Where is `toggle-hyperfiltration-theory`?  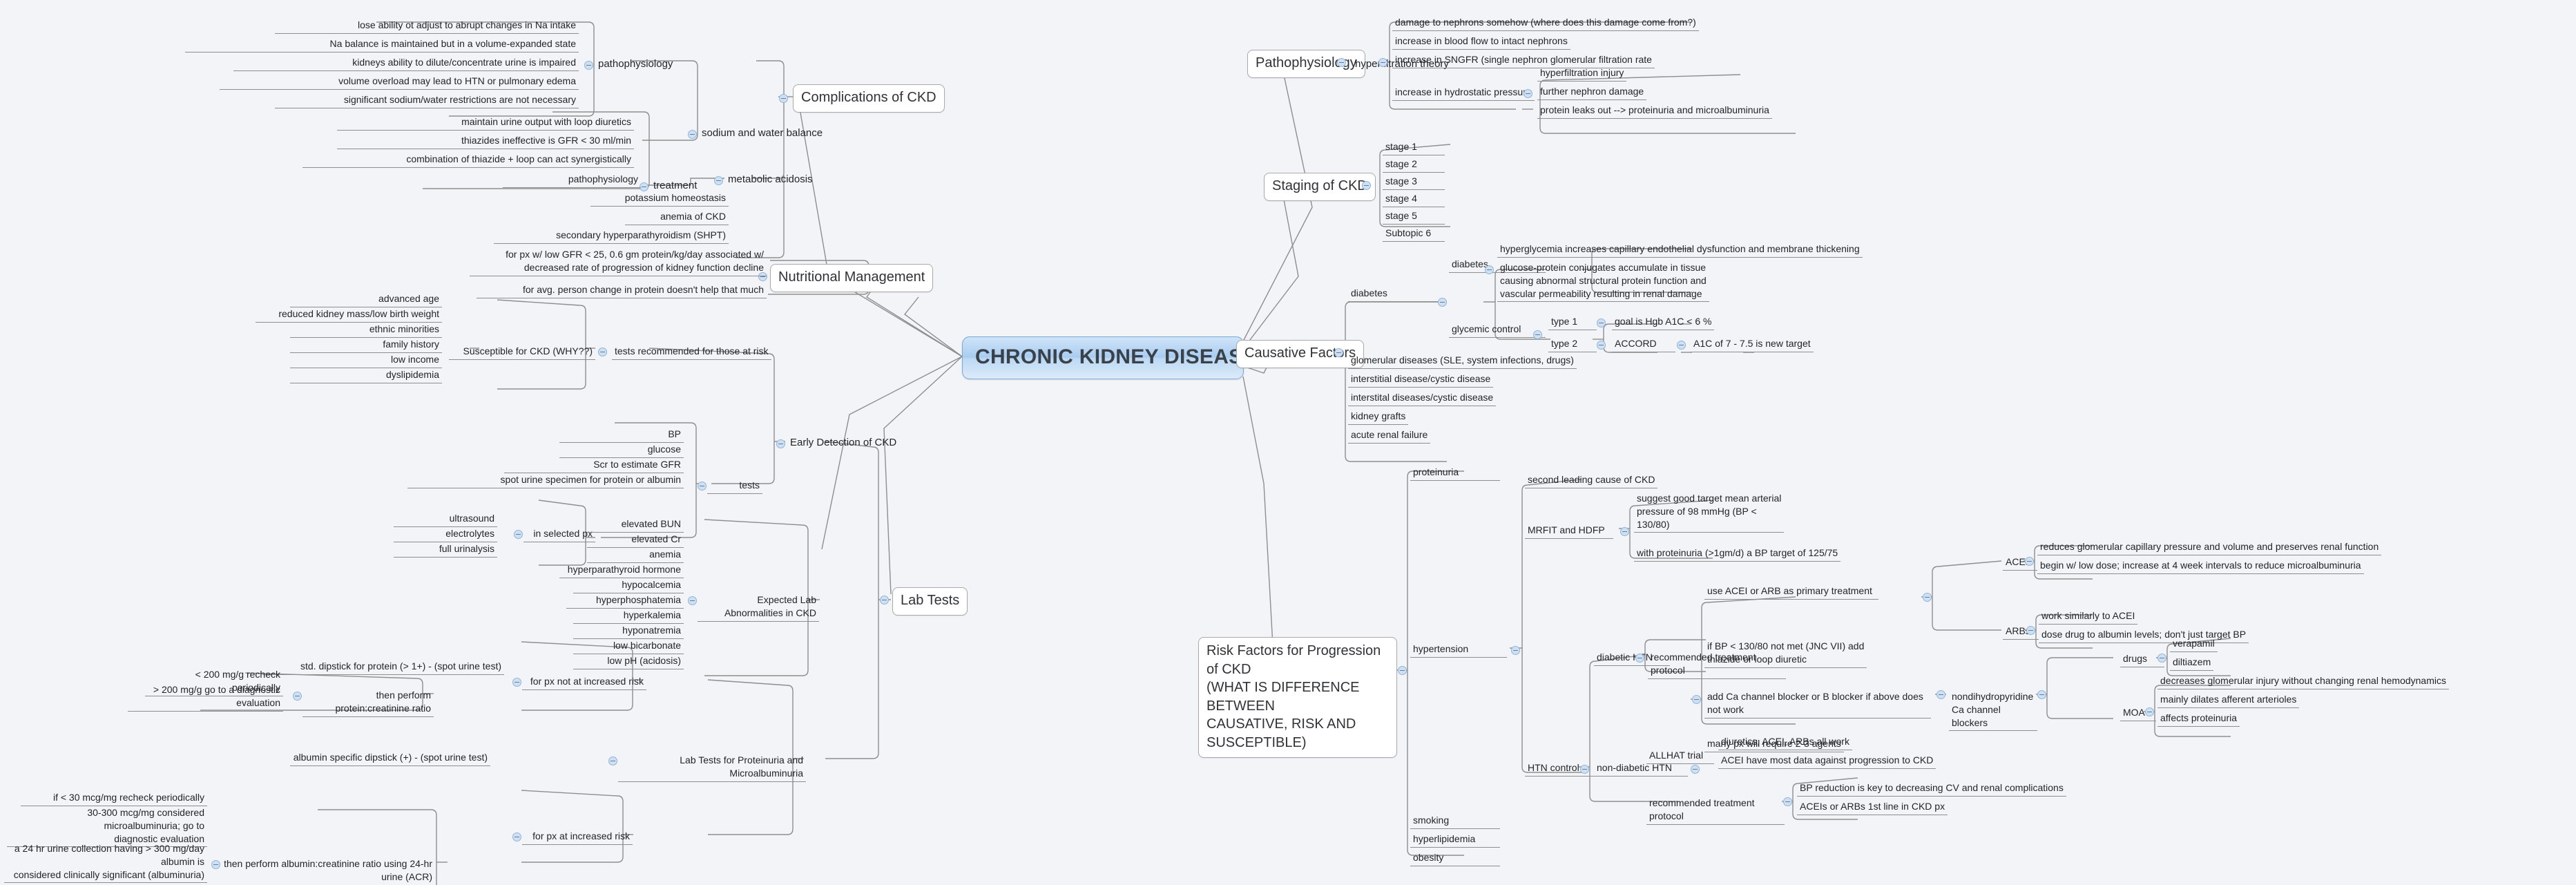 toggle-hyperfiltration-theory is located at coordinates (1382, 62).